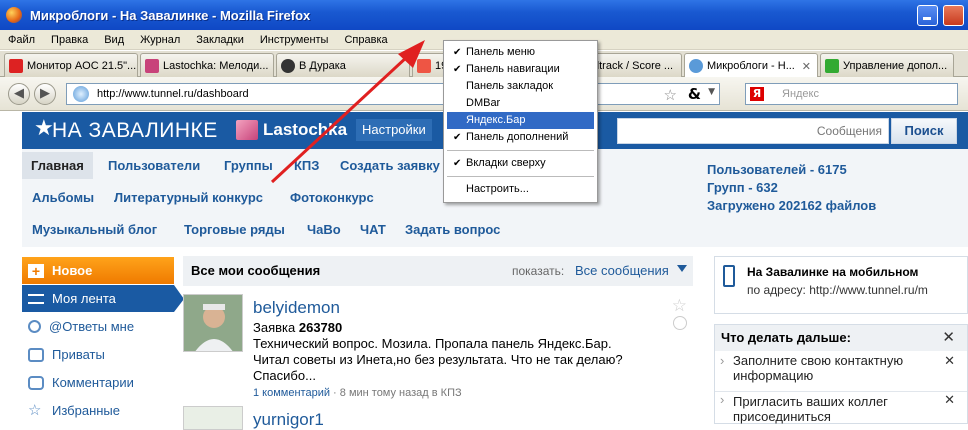  Describe the element at coordinates (306, 165) in the screenshot. I see `nav-kpz: КПЗ` at that location.